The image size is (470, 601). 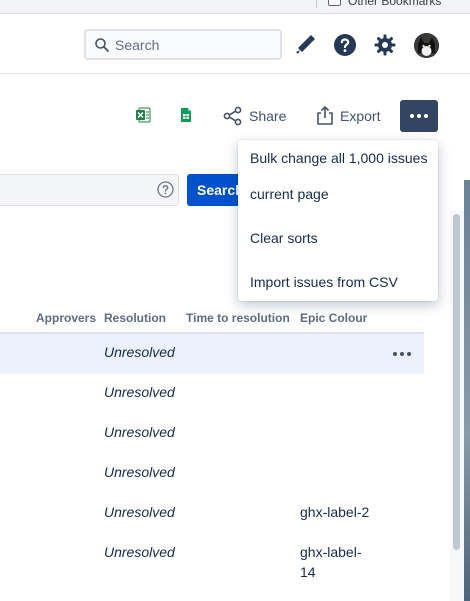 What do you see at coordinates (325, 115) in the screenshot?
I see `export-icon` at bounding box center [325, 115].